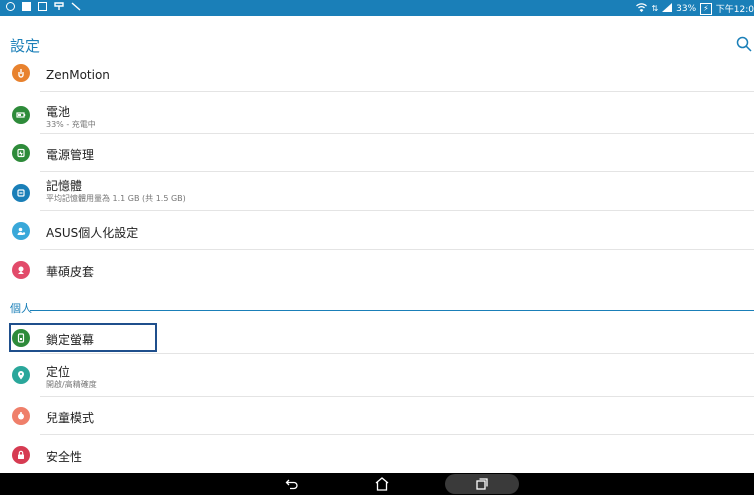 This screenshot has width=754, height=495. I want to click on search-button, so click(744, 44).